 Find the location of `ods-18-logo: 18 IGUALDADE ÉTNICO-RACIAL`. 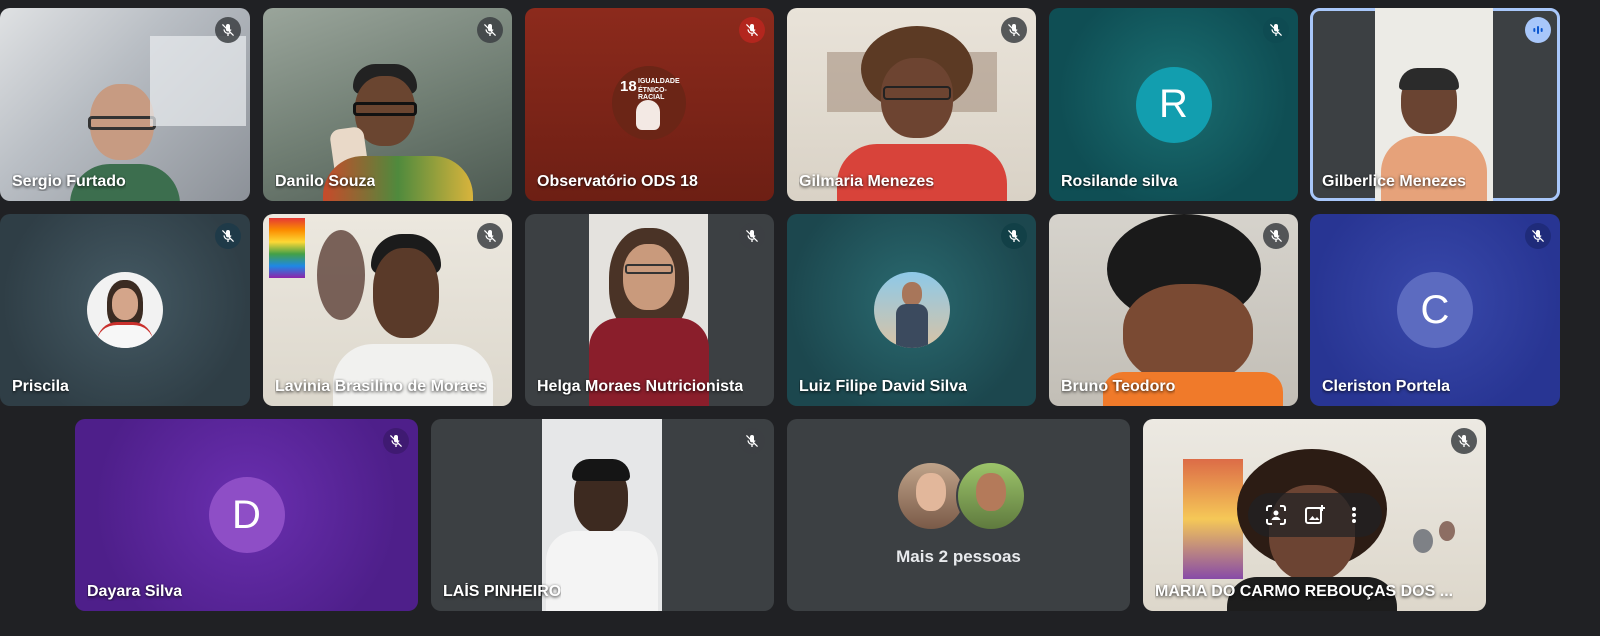

ods-18-logo: 18 IGUALDADE ÉTNICO-RACIAL is located at coordinates (649, 103).